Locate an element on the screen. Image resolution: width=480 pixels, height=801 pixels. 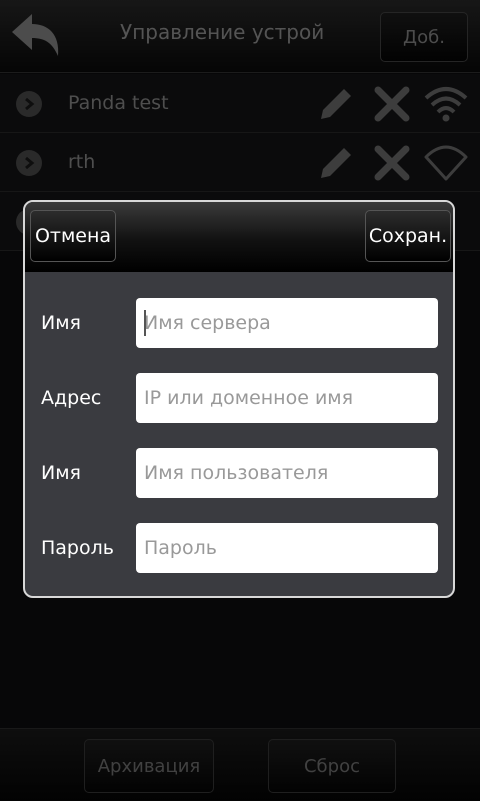
dialog-header: Отмена Сохран. is located at coordinates (239, 237).